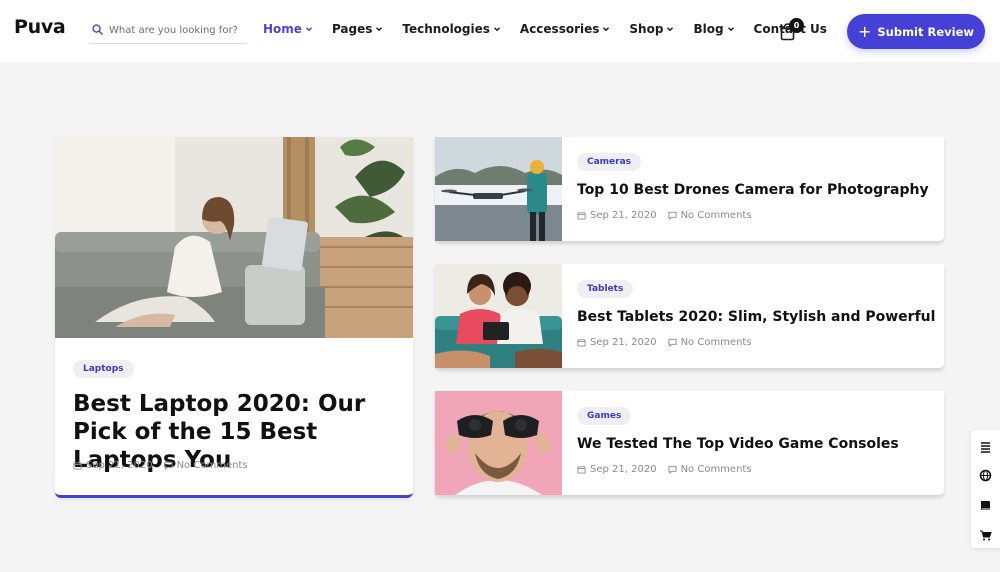 This screenshot has width=1000, height=572. Describe the element at coordinates (646, 29) in the screenshot. I see `nav-shop-label: Shop` at that location.